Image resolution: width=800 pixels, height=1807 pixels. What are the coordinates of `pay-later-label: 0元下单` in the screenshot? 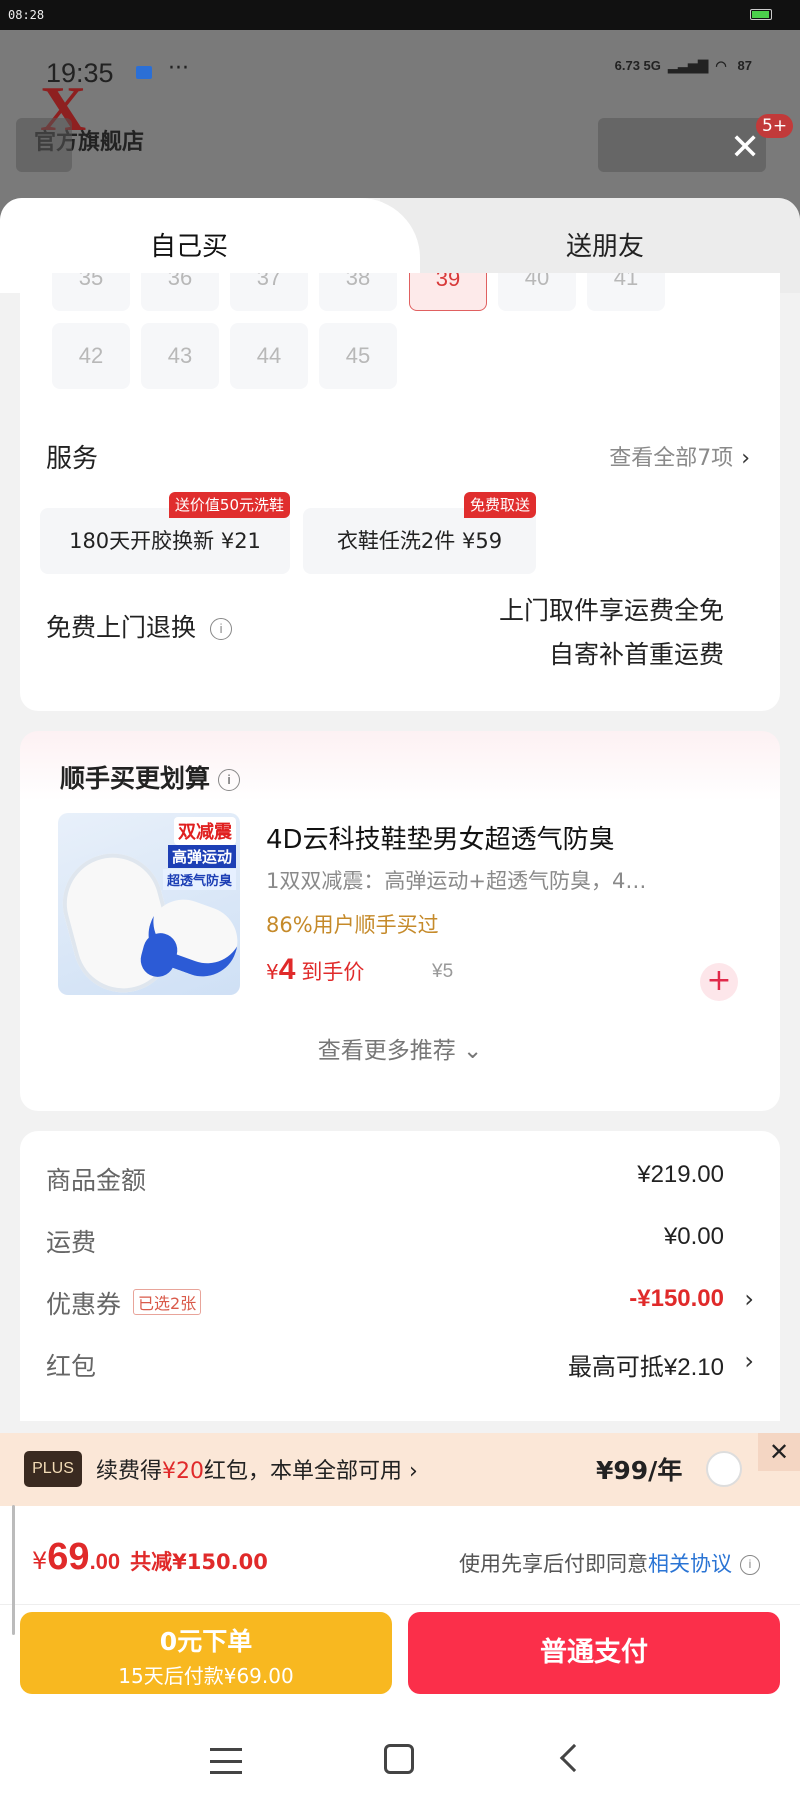 It's located at (206, 1641).